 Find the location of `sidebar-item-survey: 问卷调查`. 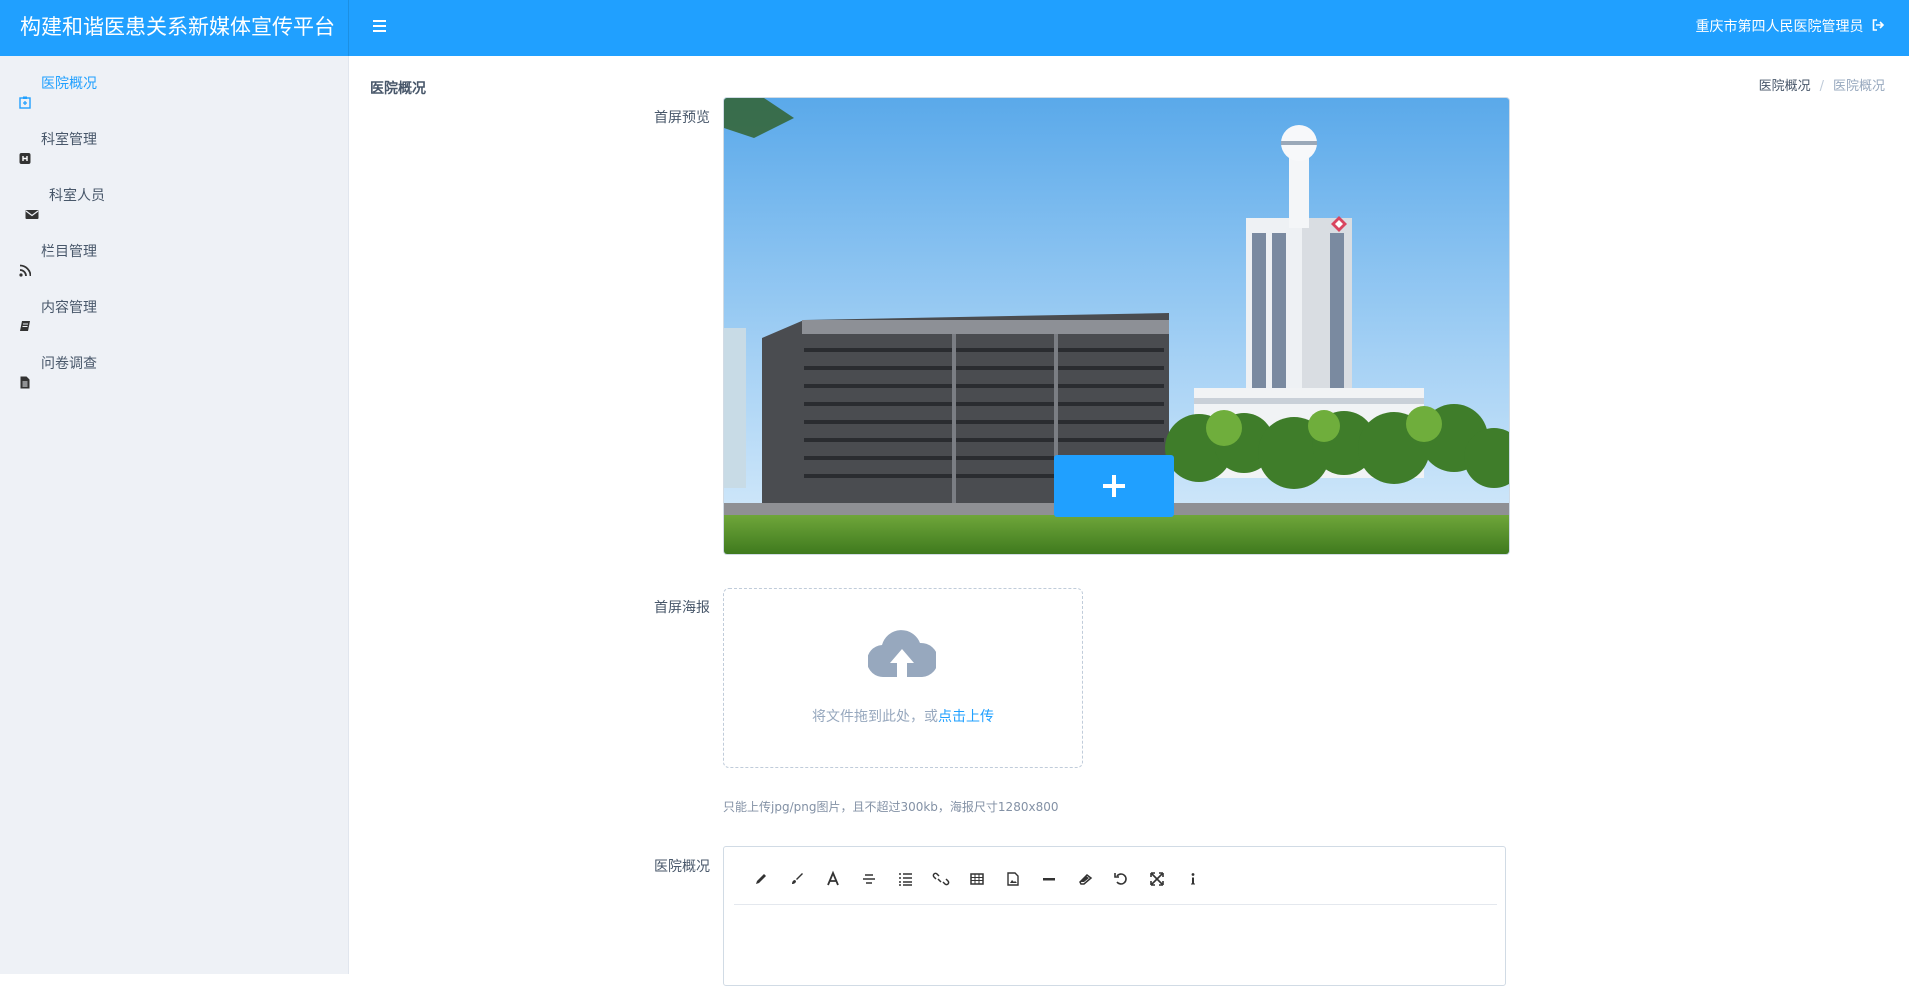

sidebar-item-survey: 问卷调查 is located at coordinates (174, 364).